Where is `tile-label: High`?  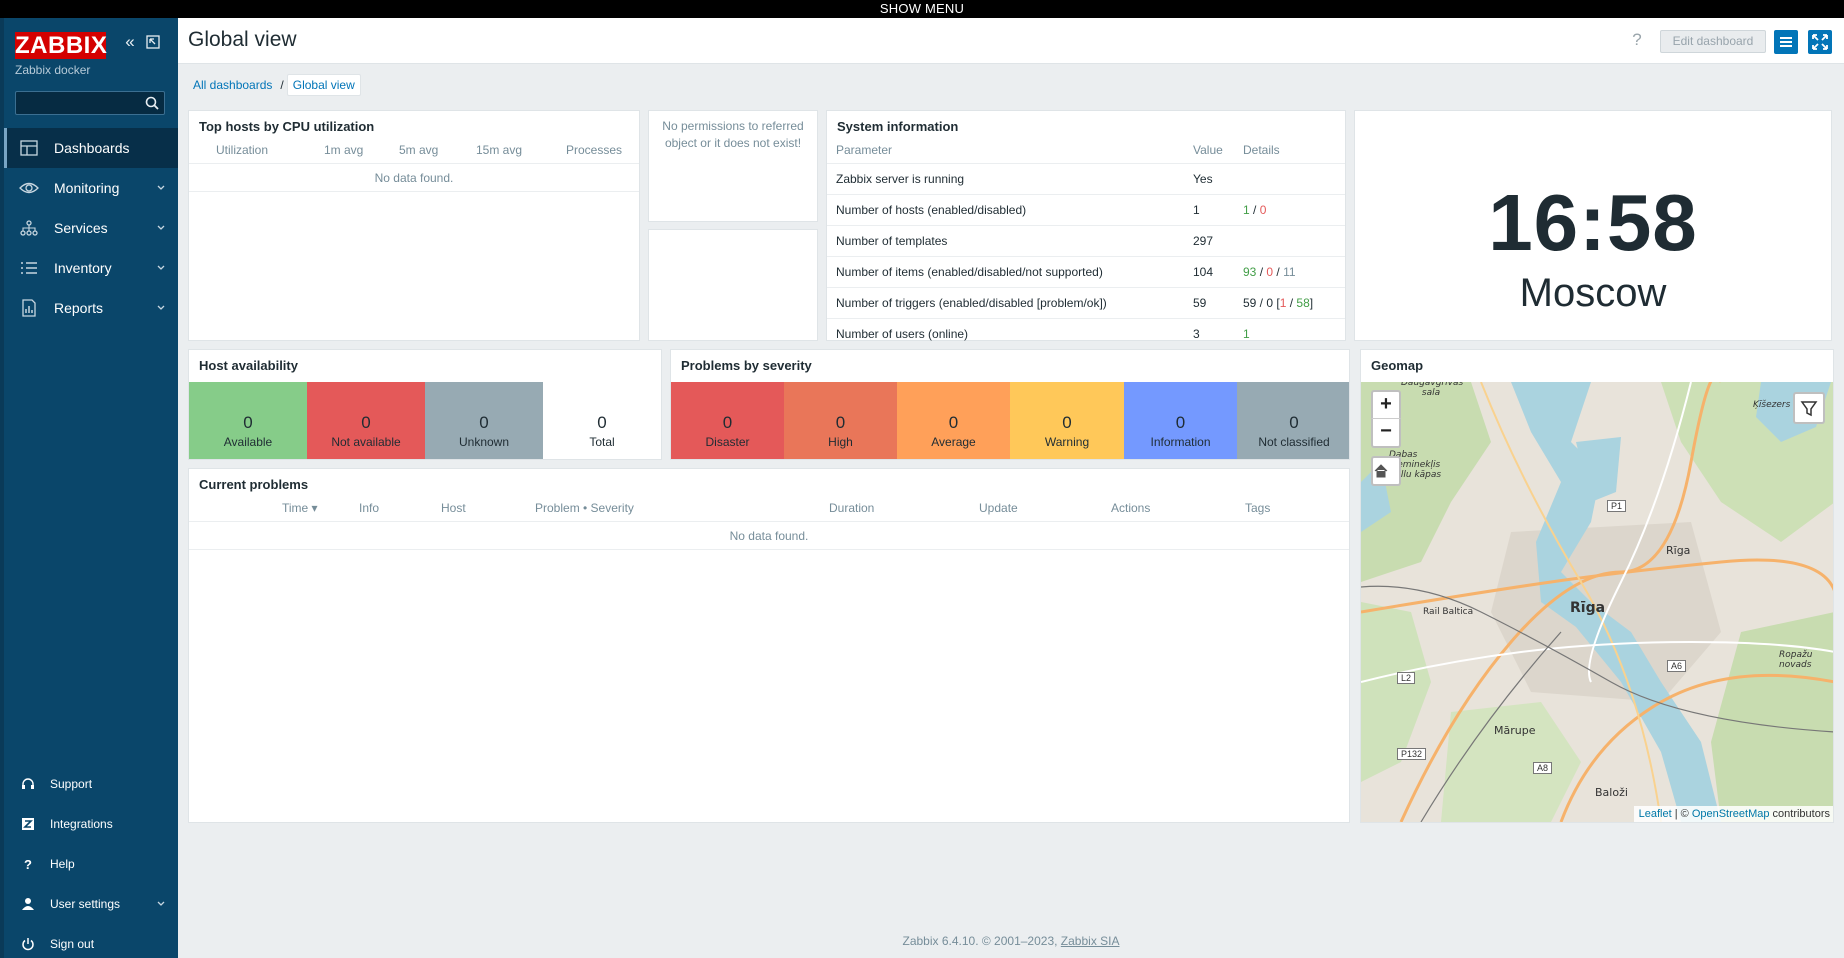 tile-label: High is located at coordinates (840, 442).